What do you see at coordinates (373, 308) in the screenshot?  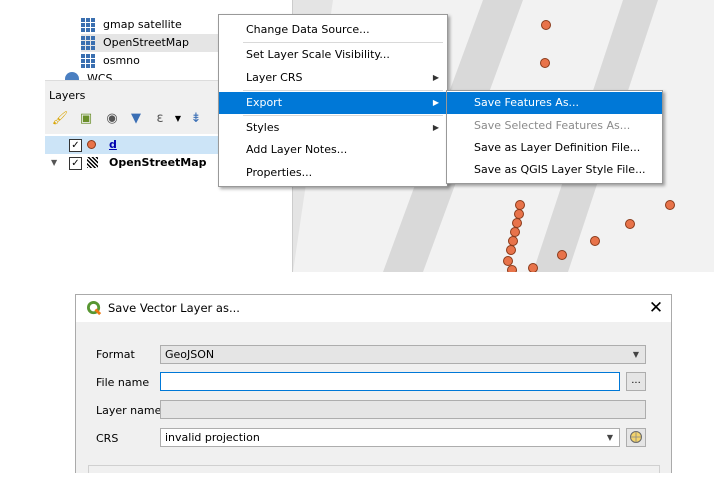 I see `dialog-titlebar: Save Vector Layer as... ✕` at bounding box center [373, 308].